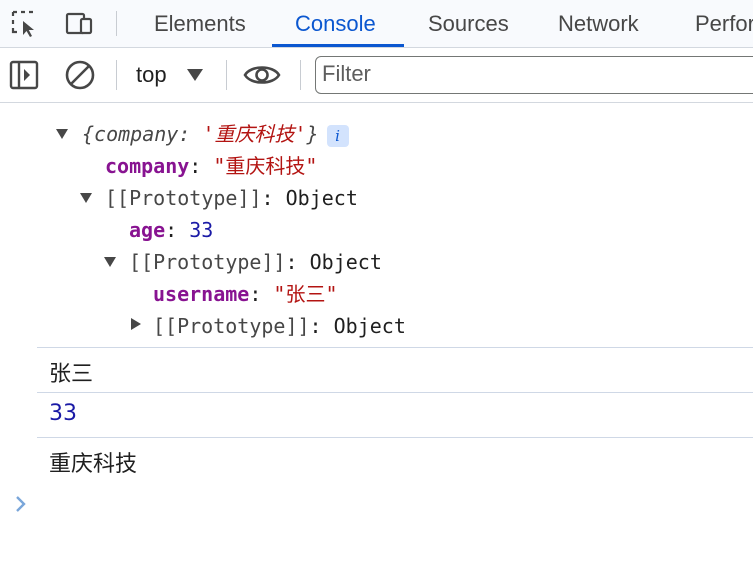 The width and height of the screenshot is (753, 584). I want to click on chevron-down-icon, so click(195, 75).